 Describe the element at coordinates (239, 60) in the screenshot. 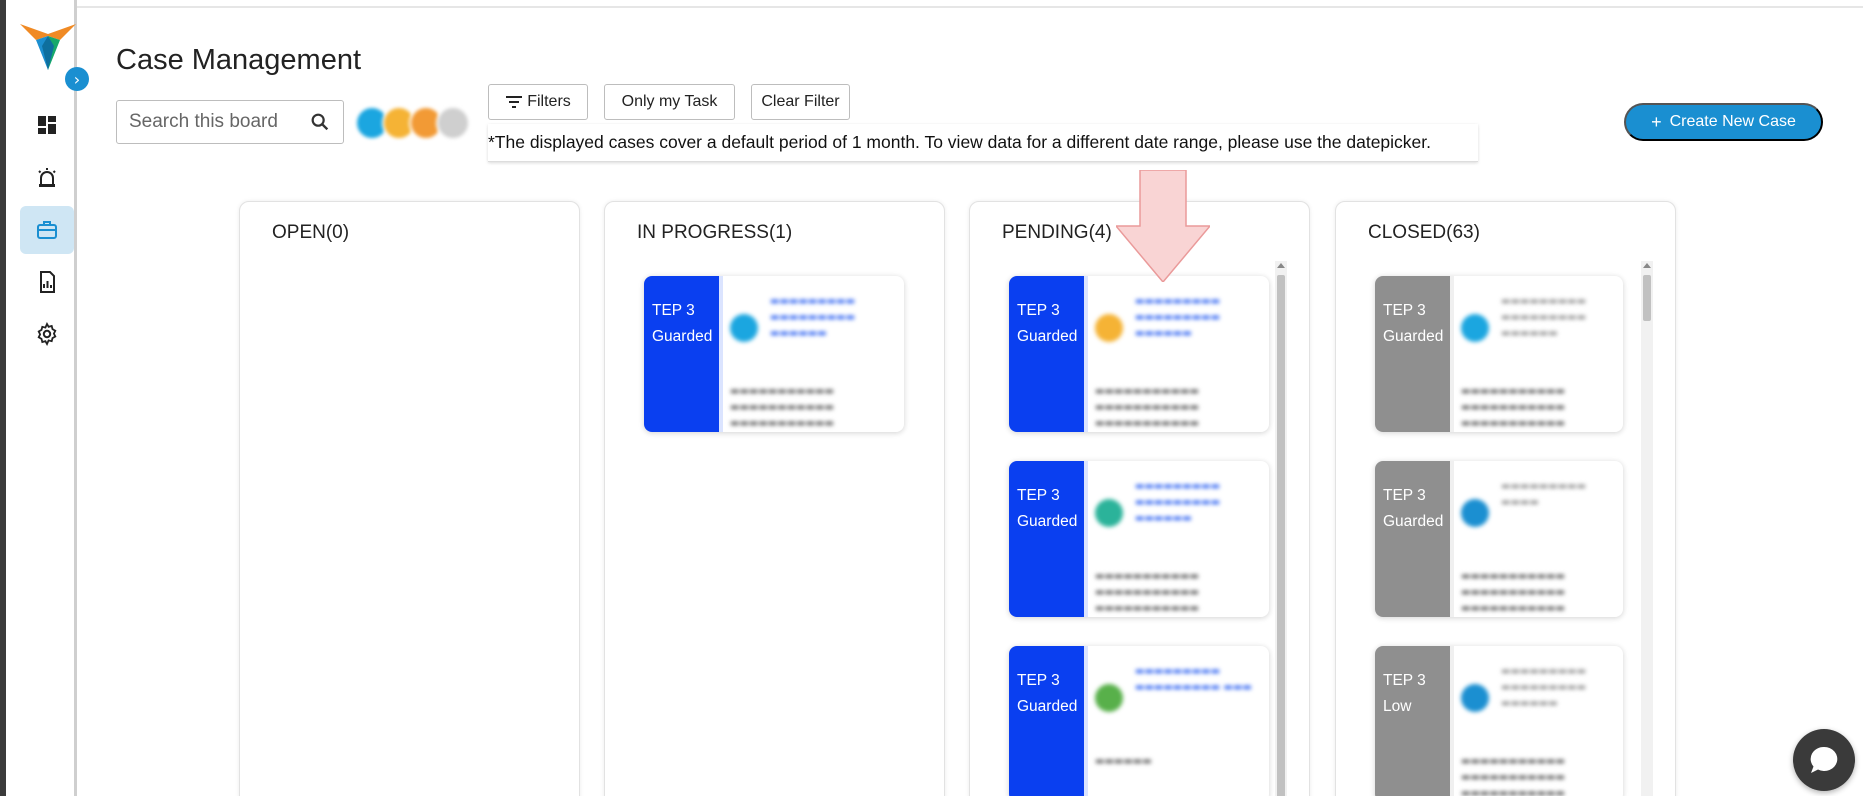

I see `page-title: Case Management` at that location.